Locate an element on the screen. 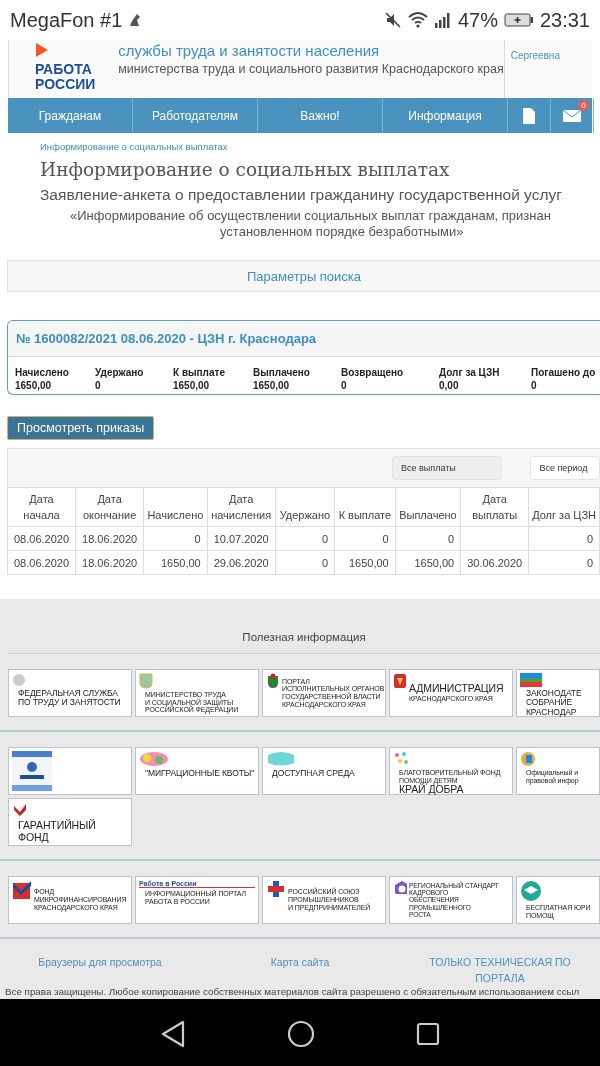 The height and width of the screenshot is (1066, 600). recent-apps-icon is located at coordinates (427, 1034).